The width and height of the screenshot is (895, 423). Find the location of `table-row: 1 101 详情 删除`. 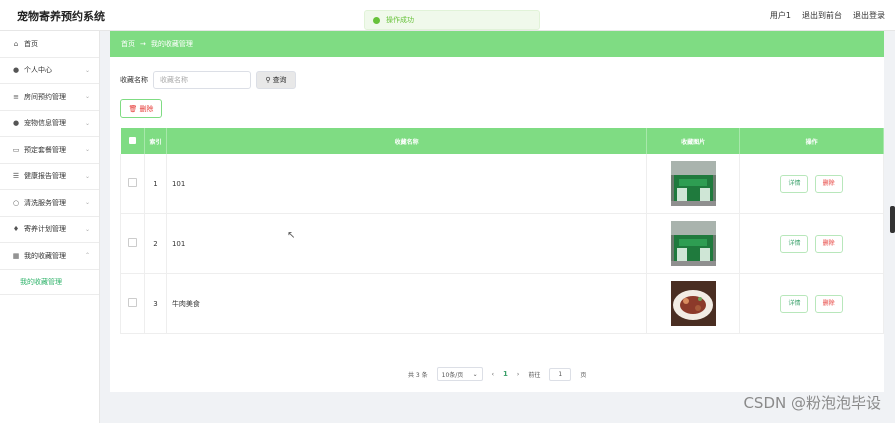

table-row: 1 101 详情 删除 is located at coordinates (502, 184).